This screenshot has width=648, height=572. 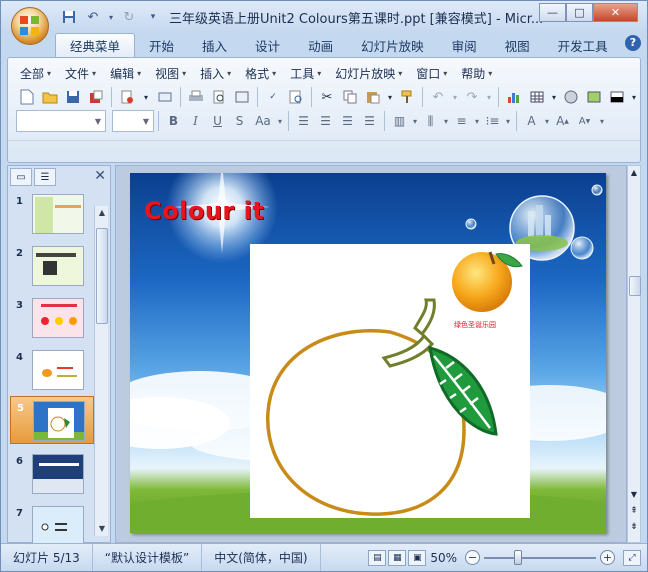 What do you see at coordinates (443, 558) in the screenshot?
I see `zoom-level: 50%` at bounding box center [443, 558].